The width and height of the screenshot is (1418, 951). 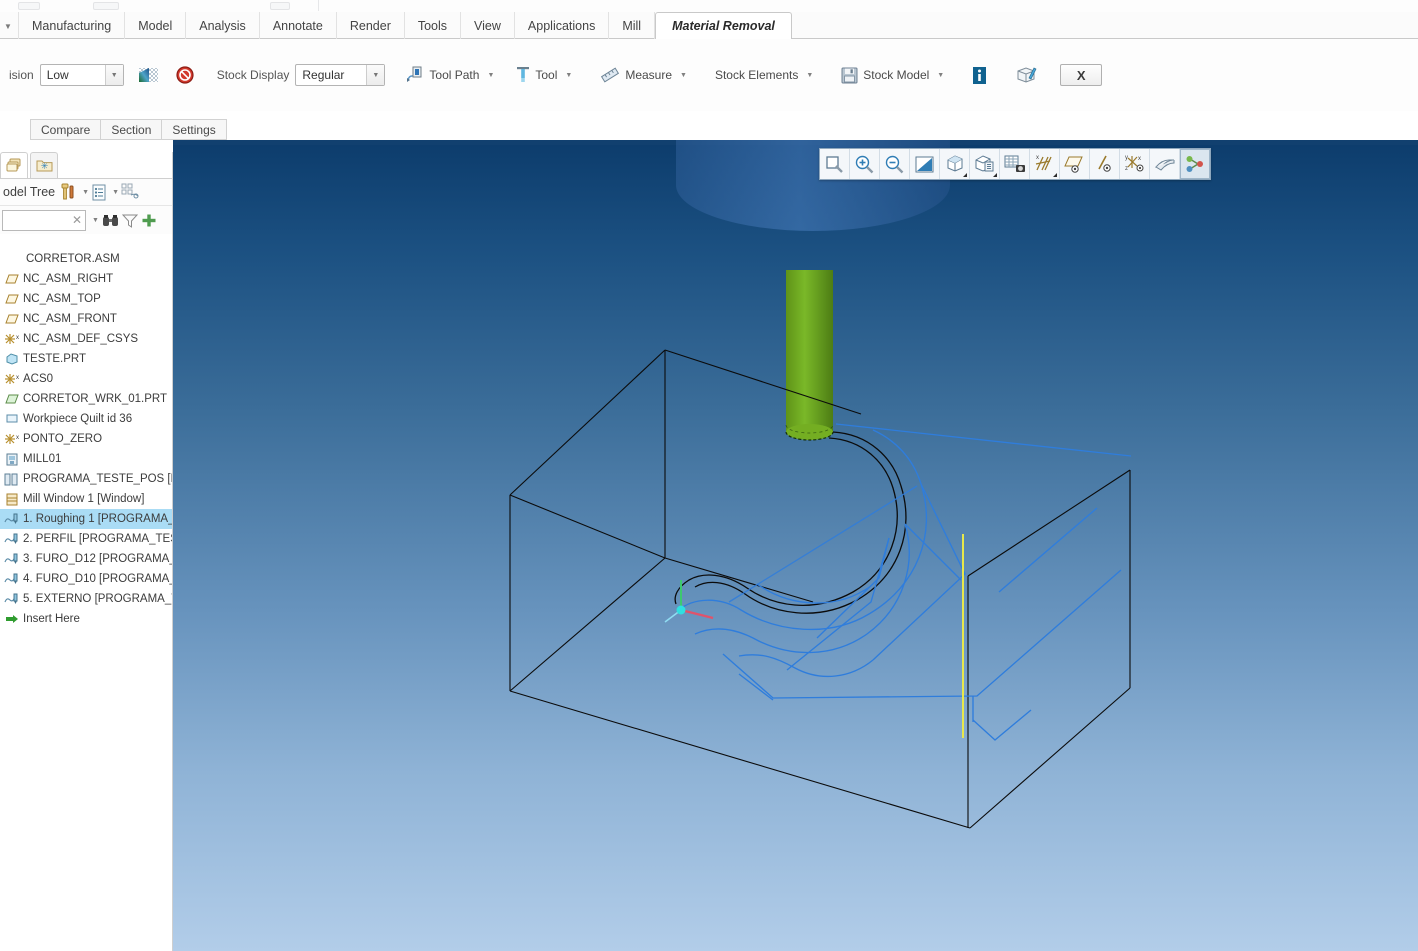 What do you see at coordinates (129, 220) in the screenshot?
I see `filter-funnel-icon` at bounding box center [129, 220].